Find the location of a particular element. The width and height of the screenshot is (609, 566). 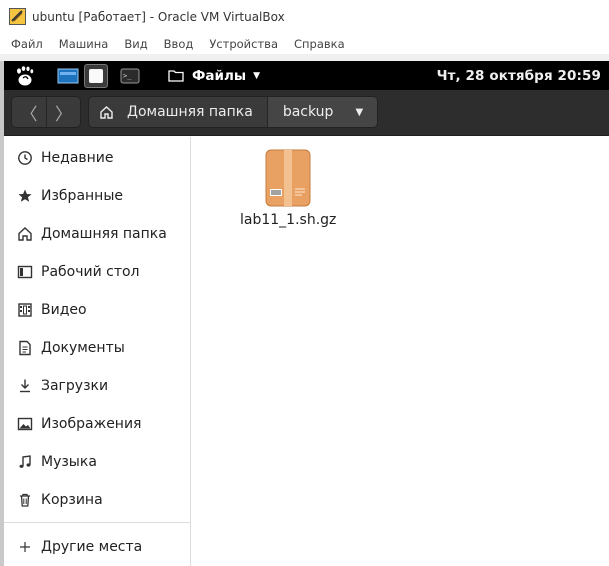

back-button: 〈 is located at coordinates (29, 112).